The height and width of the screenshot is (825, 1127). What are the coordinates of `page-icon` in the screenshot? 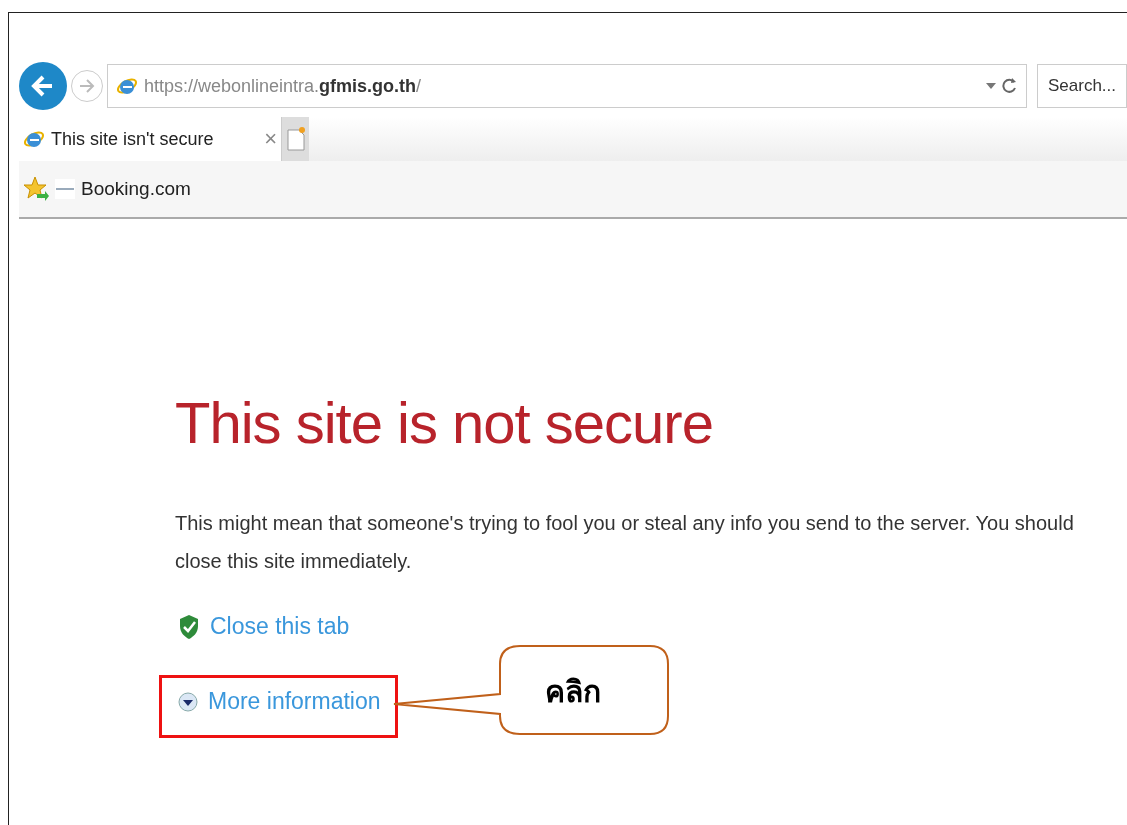 It's located at (295, 139).